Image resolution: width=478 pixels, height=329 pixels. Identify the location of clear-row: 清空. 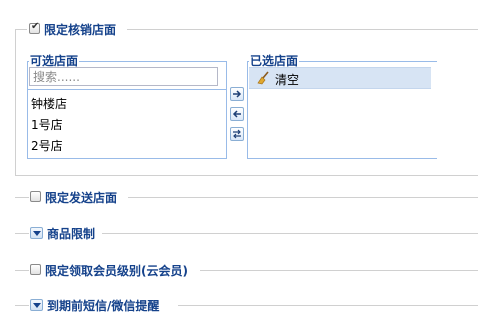
(340, 78).